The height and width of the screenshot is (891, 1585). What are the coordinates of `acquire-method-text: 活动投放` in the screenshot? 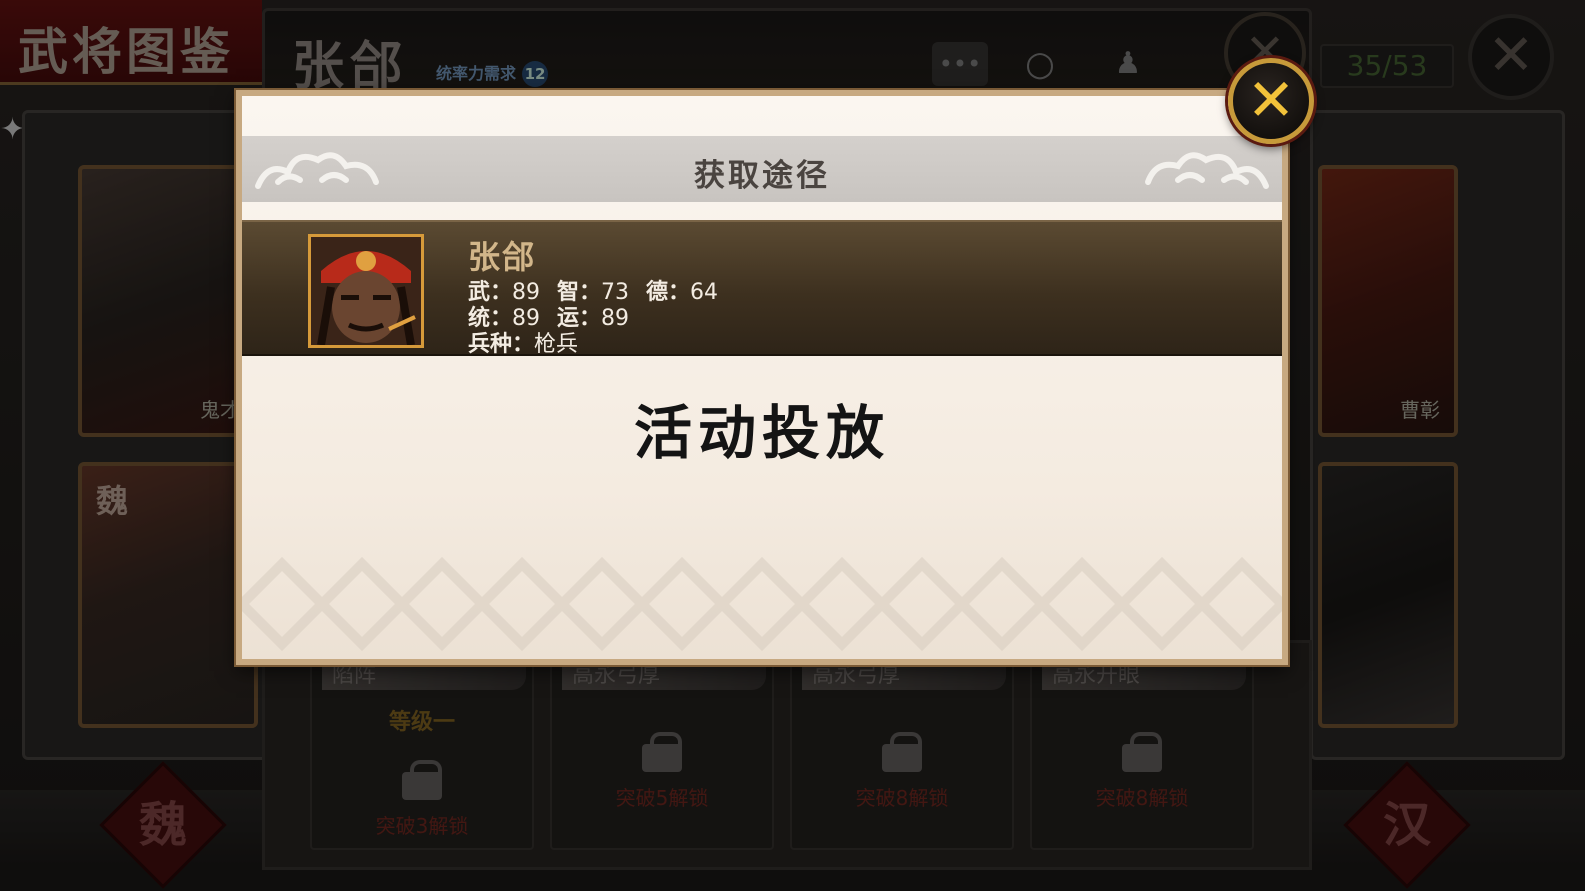 It's located at (761, 433).